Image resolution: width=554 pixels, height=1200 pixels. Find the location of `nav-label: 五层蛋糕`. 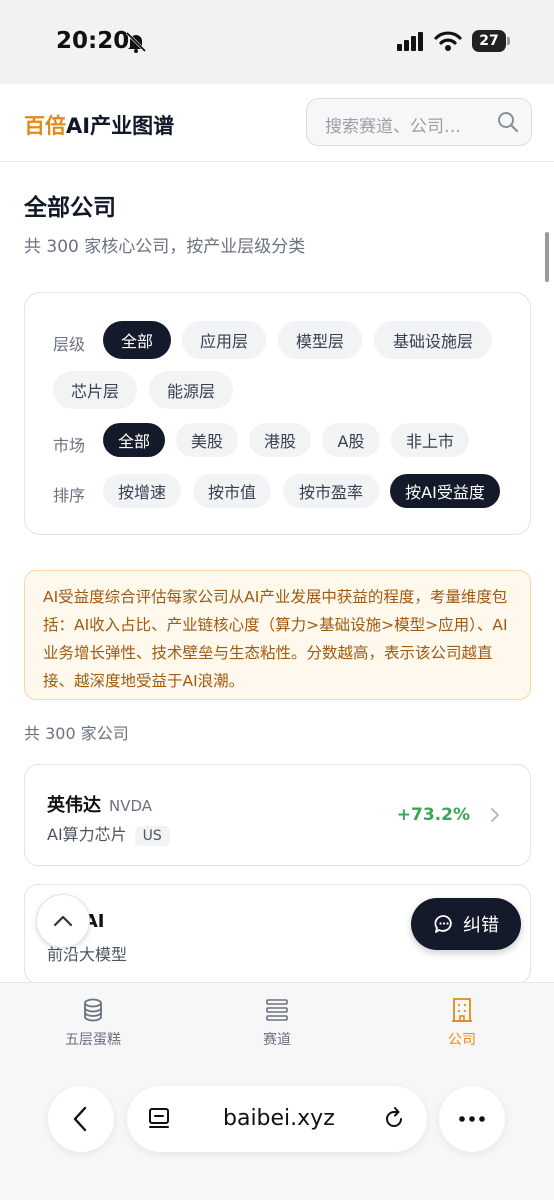

nav-label: 五层蛋糕 is located at coordinates (93, 1040).